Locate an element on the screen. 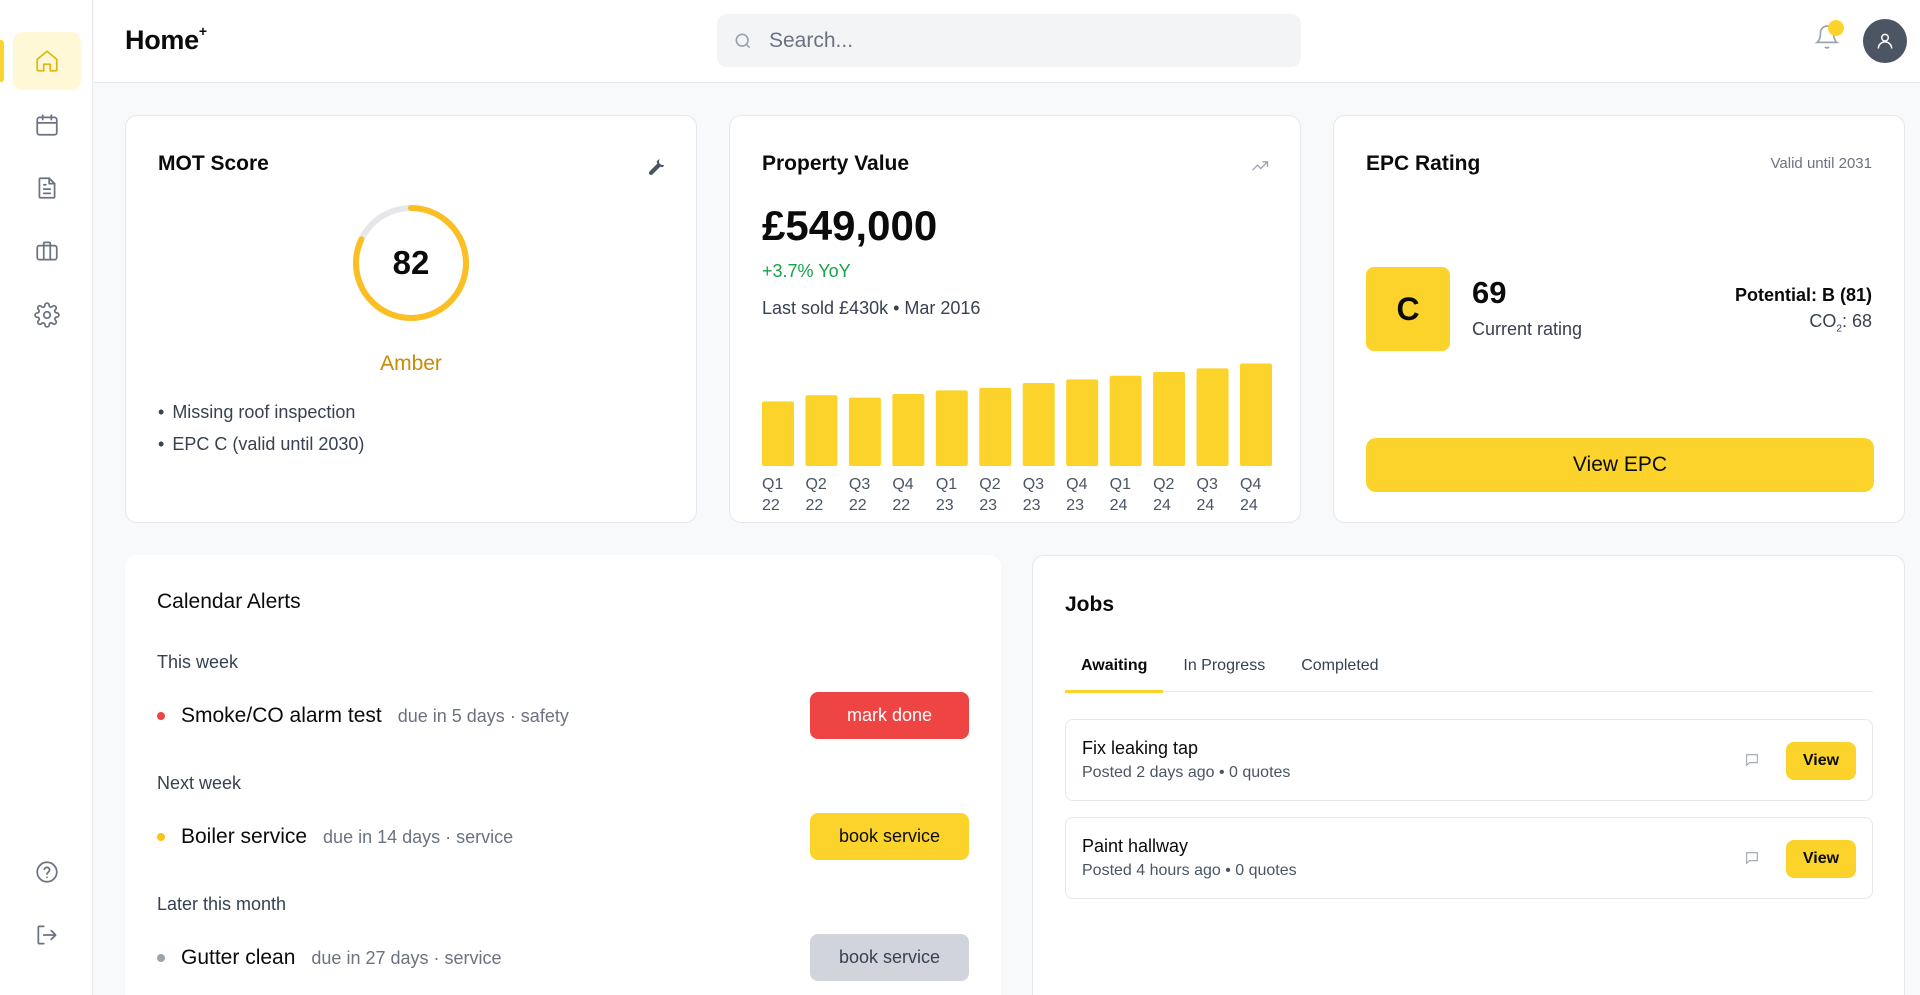 The image size is (1920, 995). sidebar-item-calendar is located at coordinates (47, 125).